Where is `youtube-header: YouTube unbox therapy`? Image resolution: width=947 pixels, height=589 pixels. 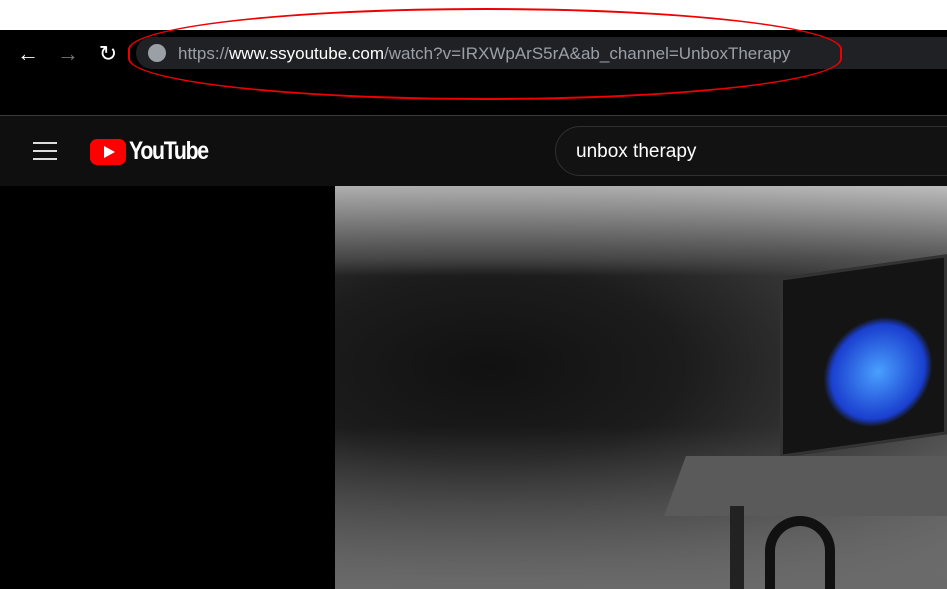 youtube-header: YouTube unbox therapy is located at coordinates (473, 151).